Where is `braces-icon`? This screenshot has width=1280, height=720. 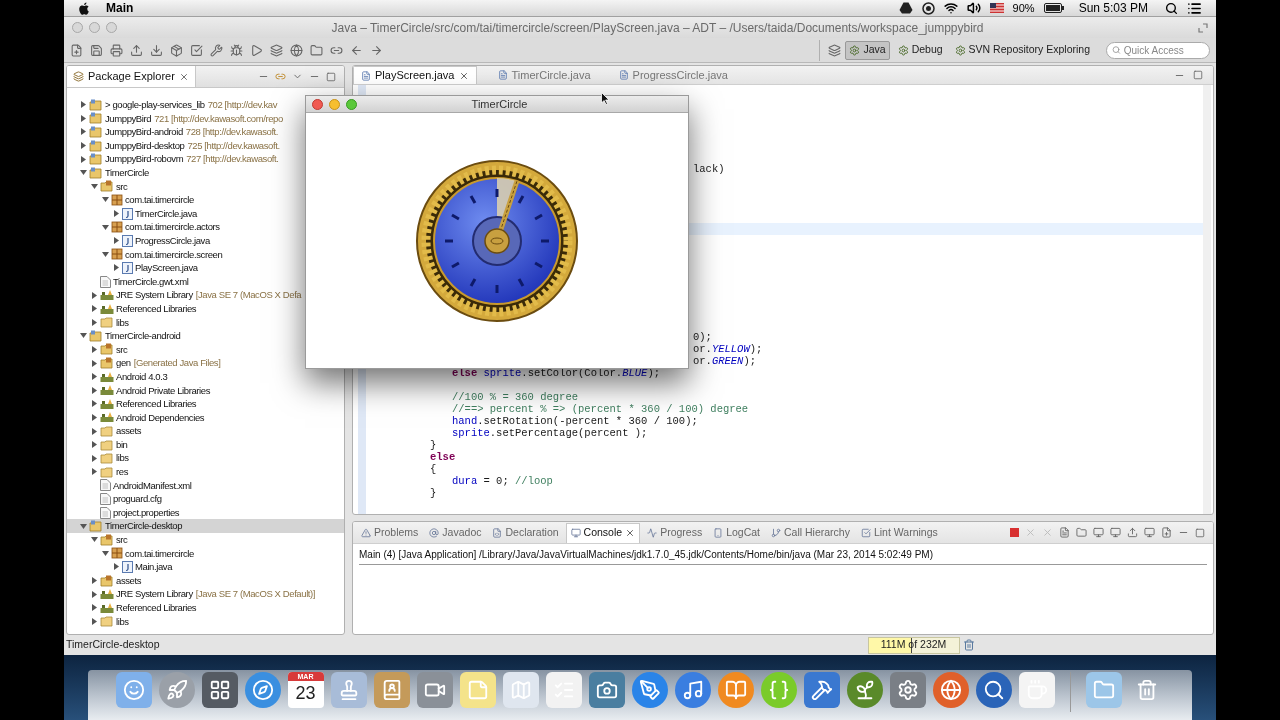
braces-icon is located at coordinates (778, 690).